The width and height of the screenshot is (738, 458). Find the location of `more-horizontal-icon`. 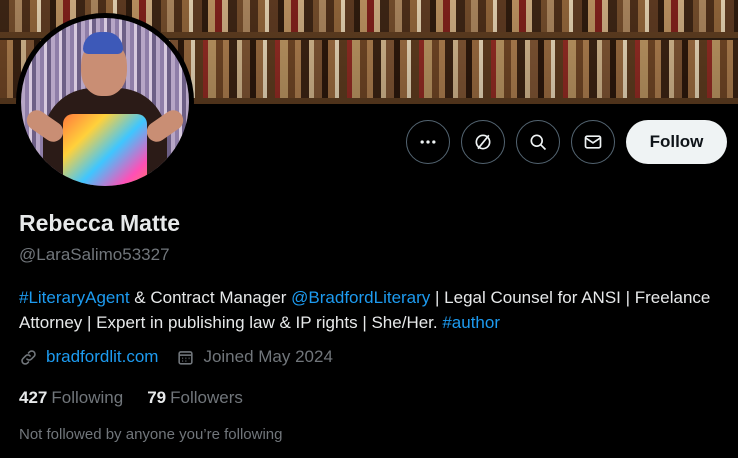

more-horizontal-icon is located at coordinates (428, 142).